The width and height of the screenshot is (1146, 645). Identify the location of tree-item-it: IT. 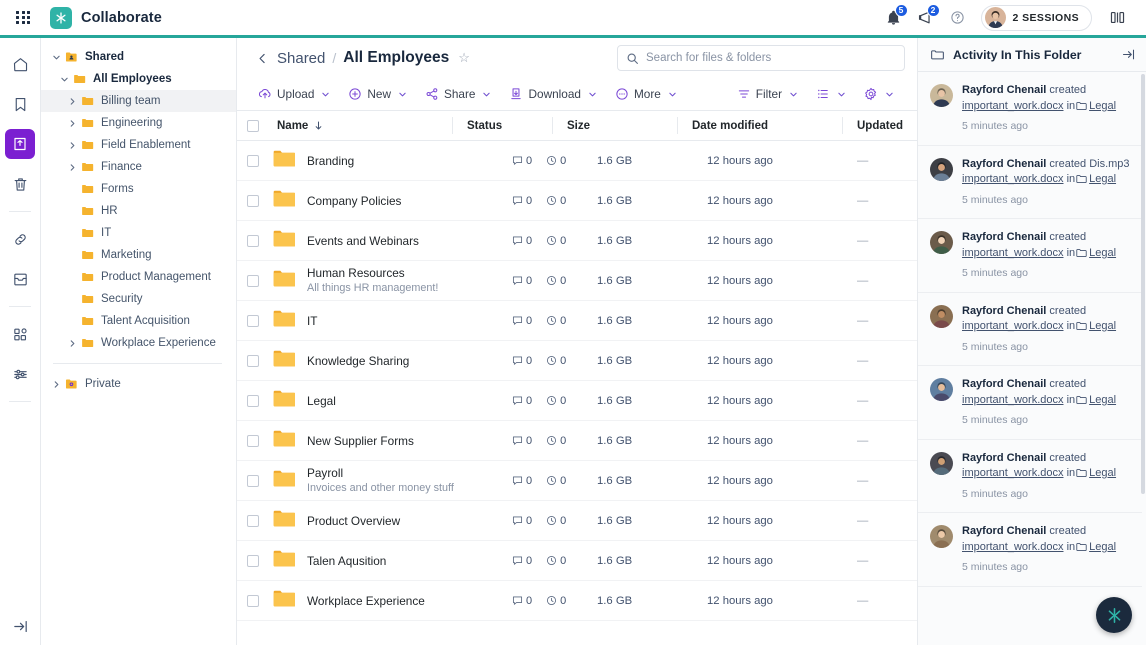
(138, 233).